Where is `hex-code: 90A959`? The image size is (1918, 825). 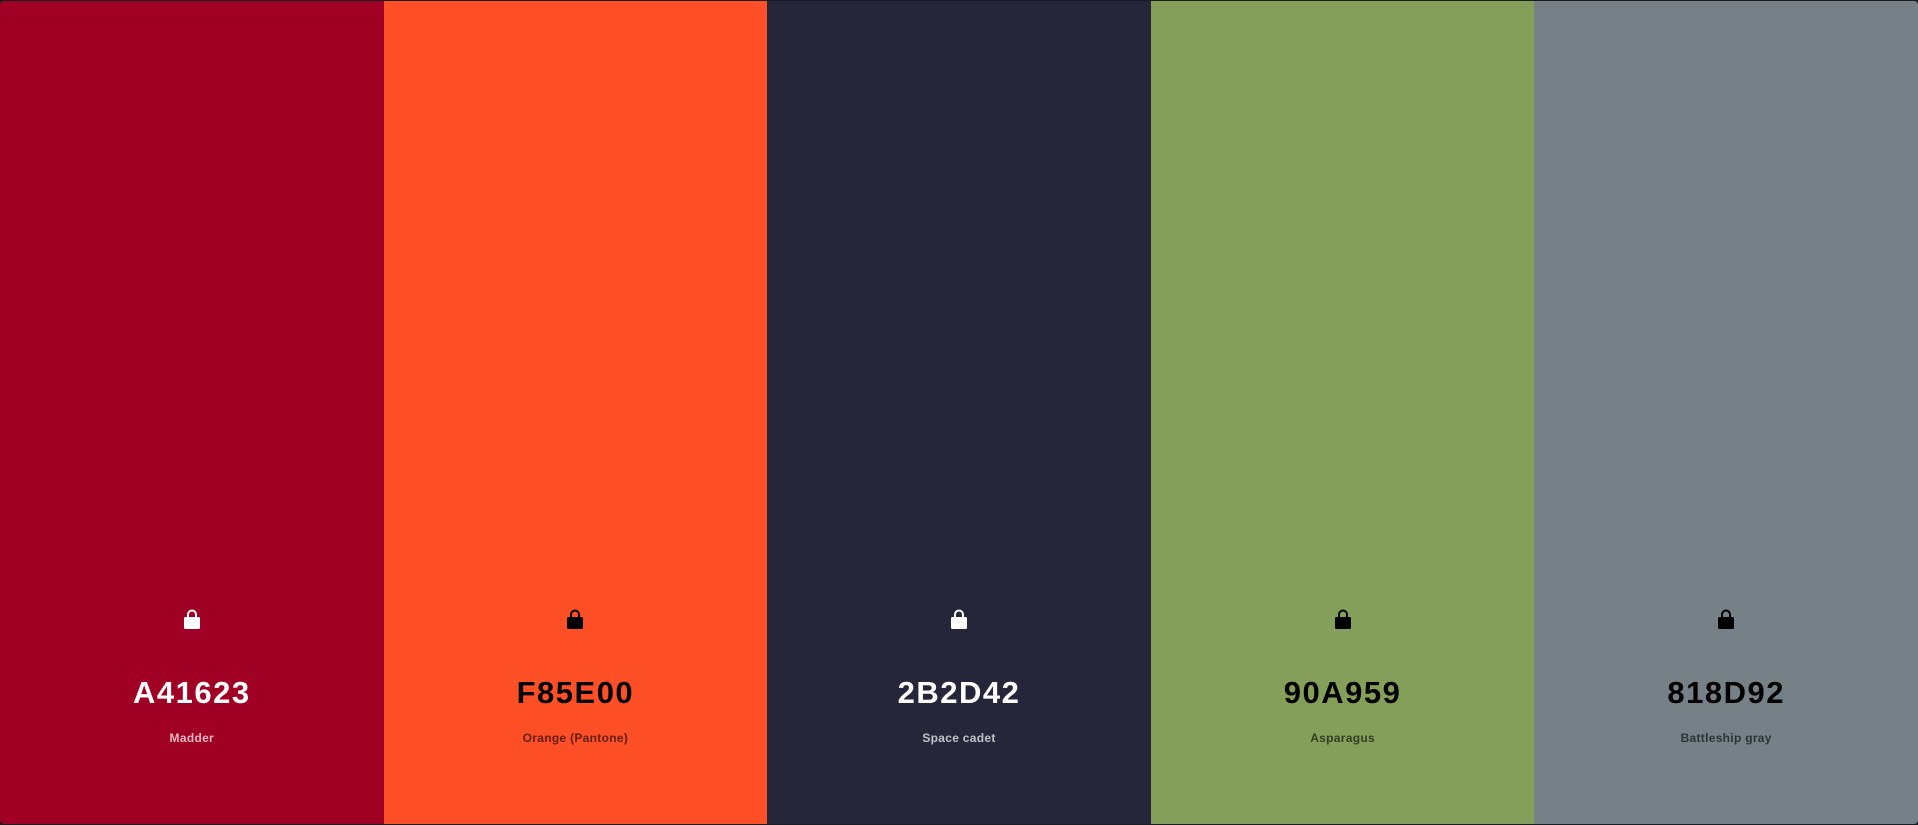
hex-code: 90A959 is located at coordinates (1343, 693).